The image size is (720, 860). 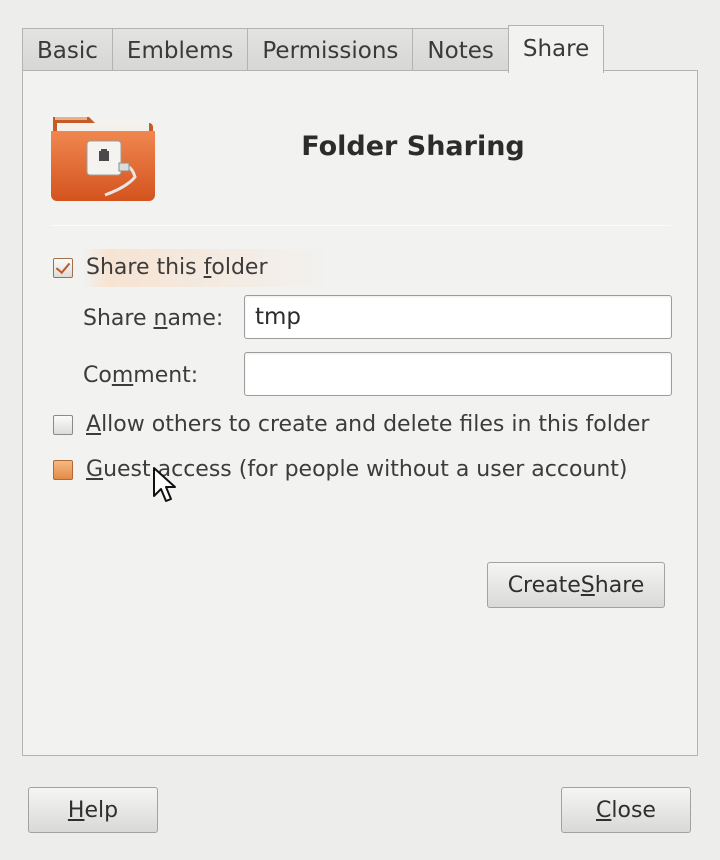 I want to click on tab-basic: Basic, so click(x=67, y=50).